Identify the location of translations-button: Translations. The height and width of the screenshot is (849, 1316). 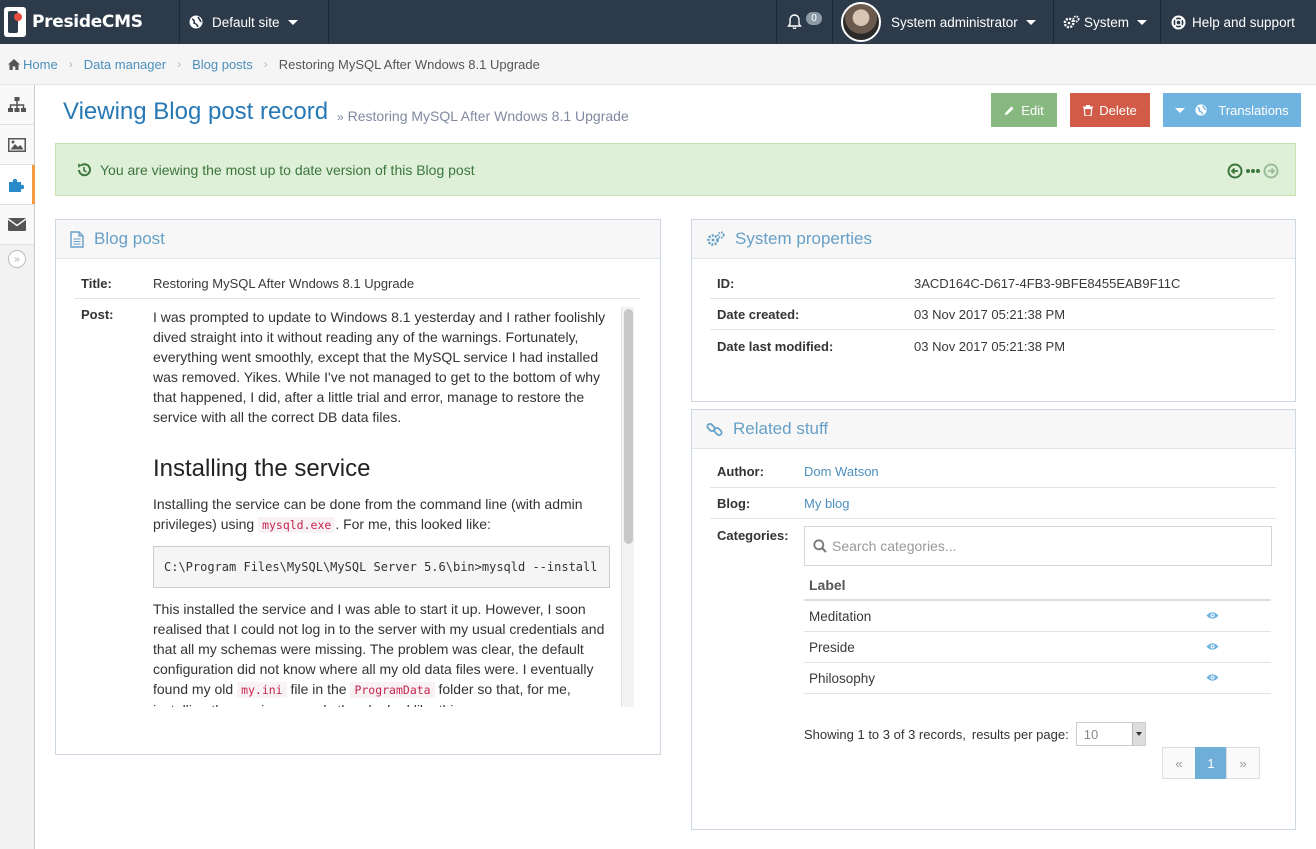
(1232, 110).